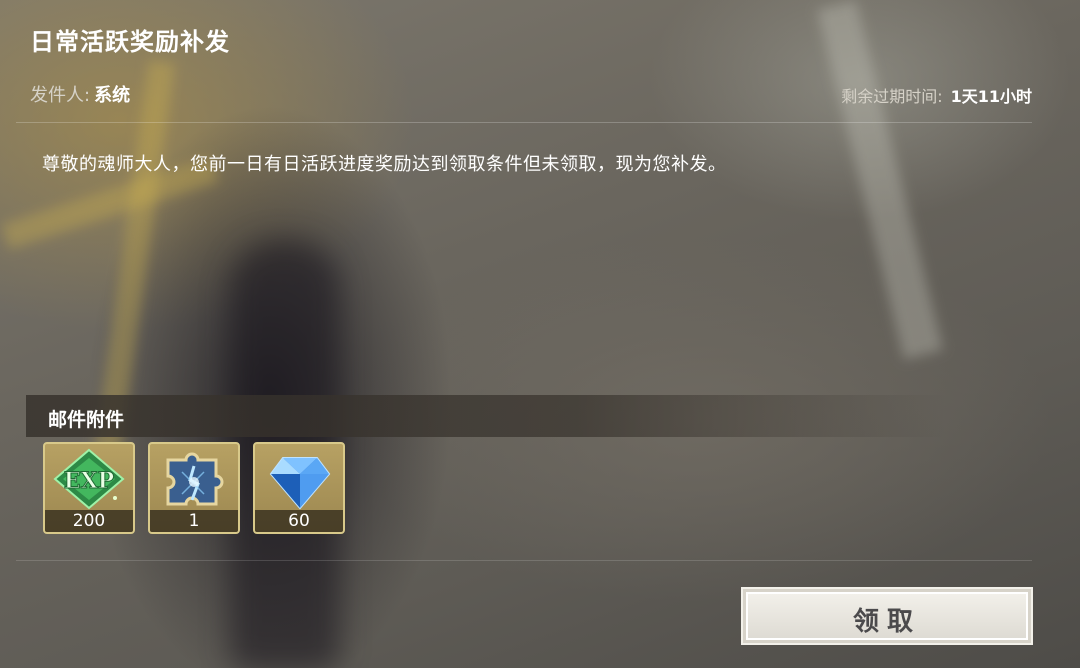 This screenshot has width=1080, height=668. I want to click on attachments-title: 邮件附件, so click(86, 420).